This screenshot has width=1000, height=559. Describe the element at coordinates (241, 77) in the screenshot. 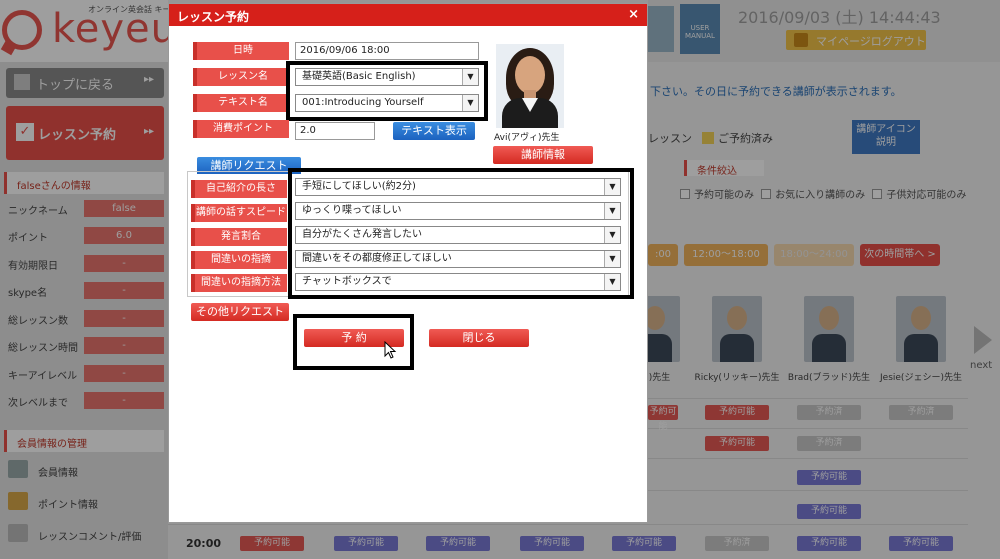

I see `lesson-name-label: レッスン名` at that location.